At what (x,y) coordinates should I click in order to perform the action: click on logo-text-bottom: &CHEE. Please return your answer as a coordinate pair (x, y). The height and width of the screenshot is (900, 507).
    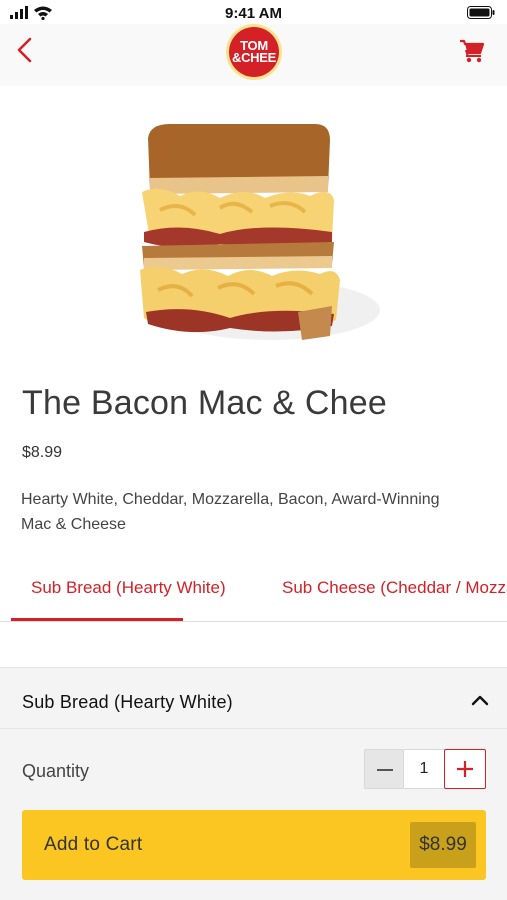
    Looking at the image, I should click on (253, 57).